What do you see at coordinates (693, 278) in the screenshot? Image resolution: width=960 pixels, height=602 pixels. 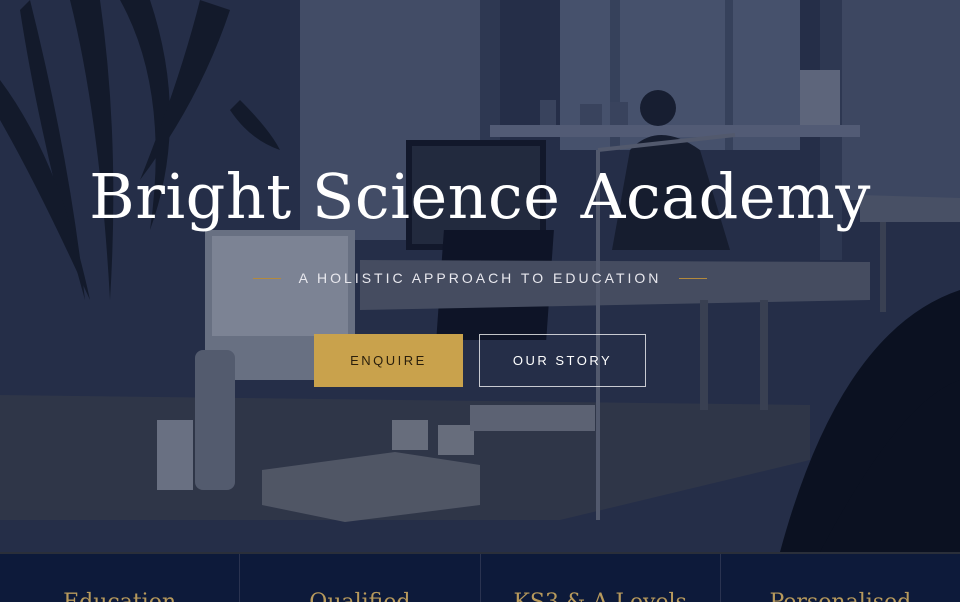 I see `tagline-right-divider` at bounding box center [693, 278].